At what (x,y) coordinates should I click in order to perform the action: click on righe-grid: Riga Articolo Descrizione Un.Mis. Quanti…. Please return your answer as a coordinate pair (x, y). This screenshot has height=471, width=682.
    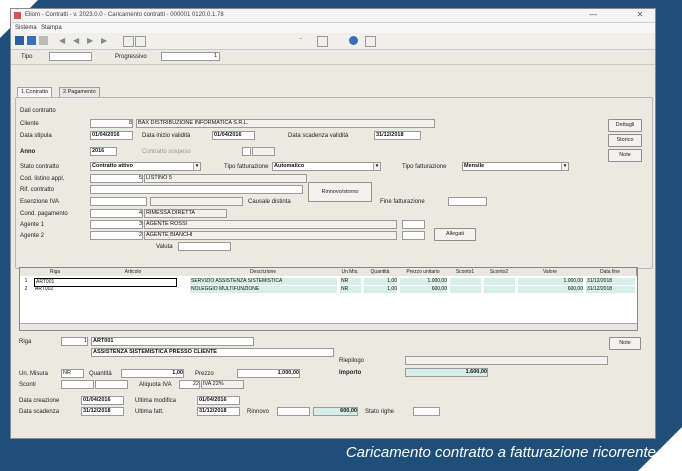
    Looking at the image, I should click on (328, 299).